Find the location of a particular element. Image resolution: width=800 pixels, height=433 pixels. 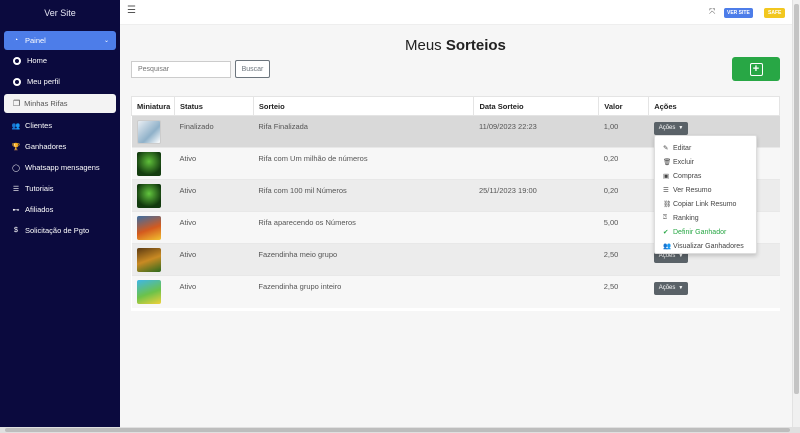

row-value: 5,00 is located at coordinates (623, 227).